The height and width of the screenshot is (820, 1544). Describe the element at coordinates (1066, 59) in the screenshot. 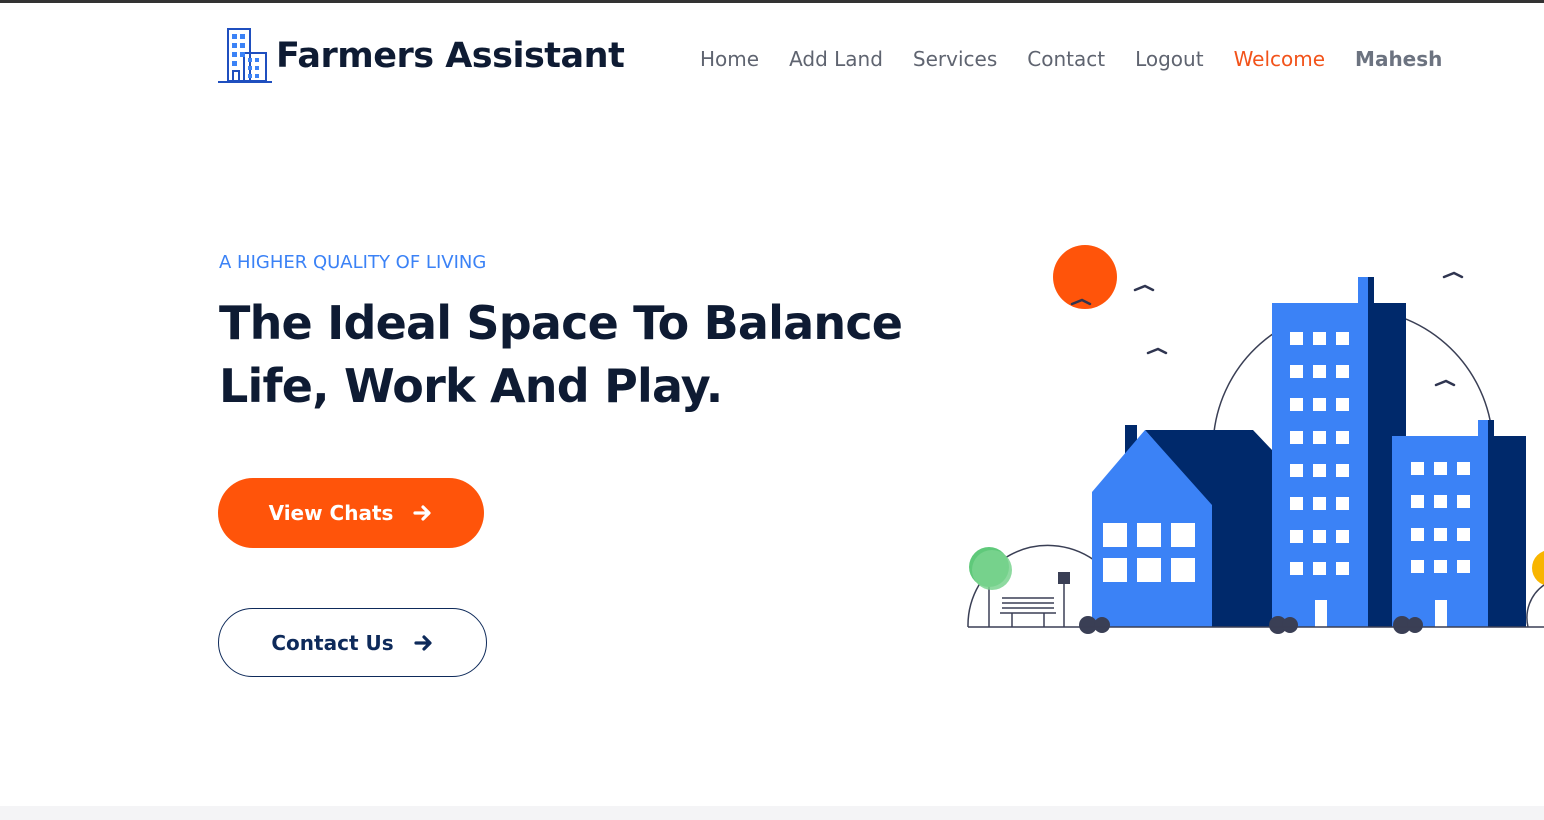

I see `nav-contact-link: Contact` at that location.